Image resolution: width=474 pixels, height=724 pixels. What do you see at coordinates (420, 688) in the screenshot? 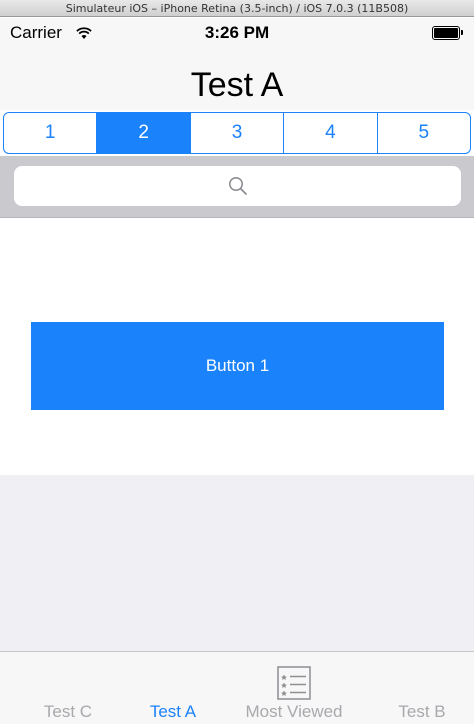
I see `tab-test-b: Test B` at bounding box center [420, 688].